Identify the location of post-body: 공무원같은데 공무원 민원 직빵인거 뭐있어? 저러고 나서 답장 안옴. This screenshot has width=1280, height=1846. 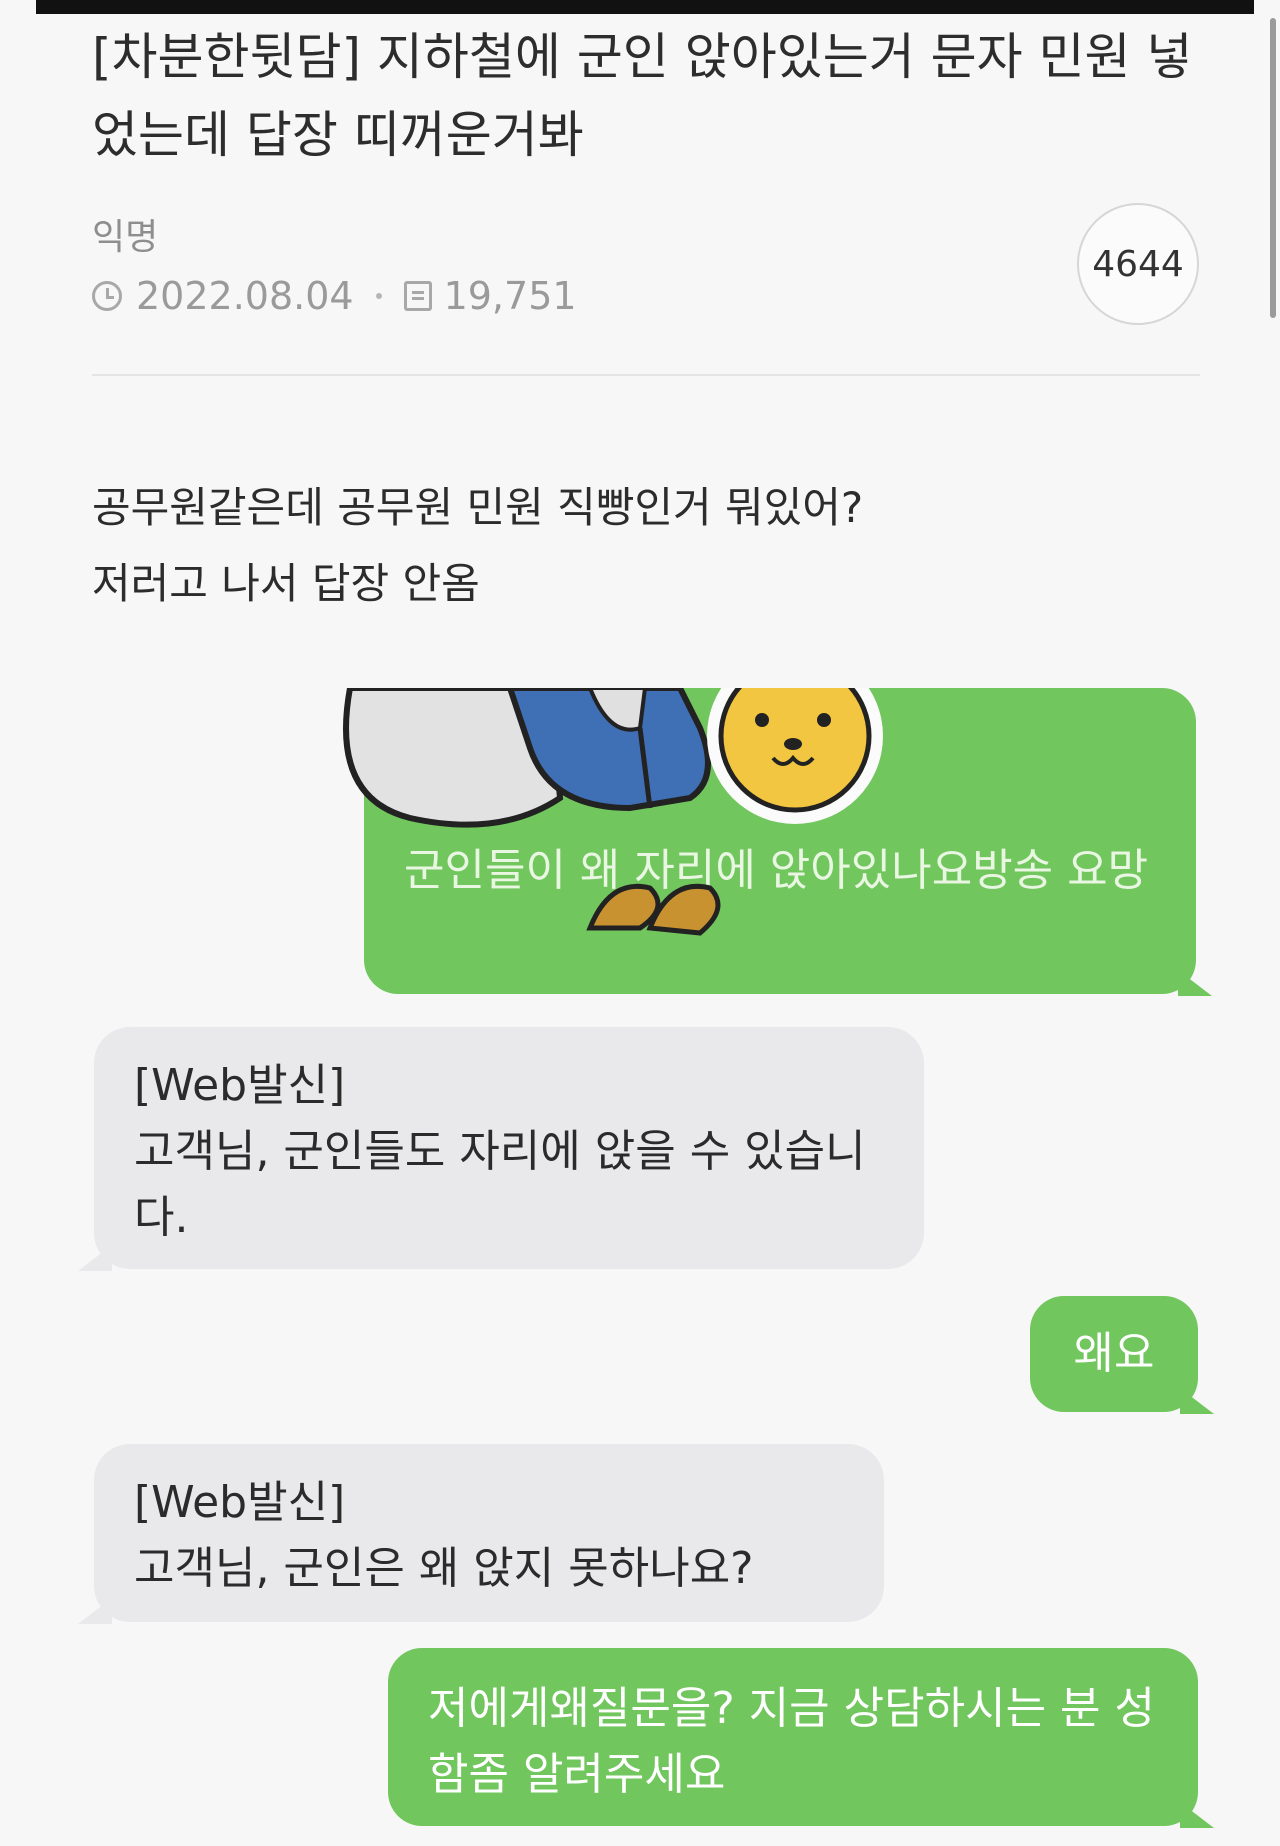
(477, 546).